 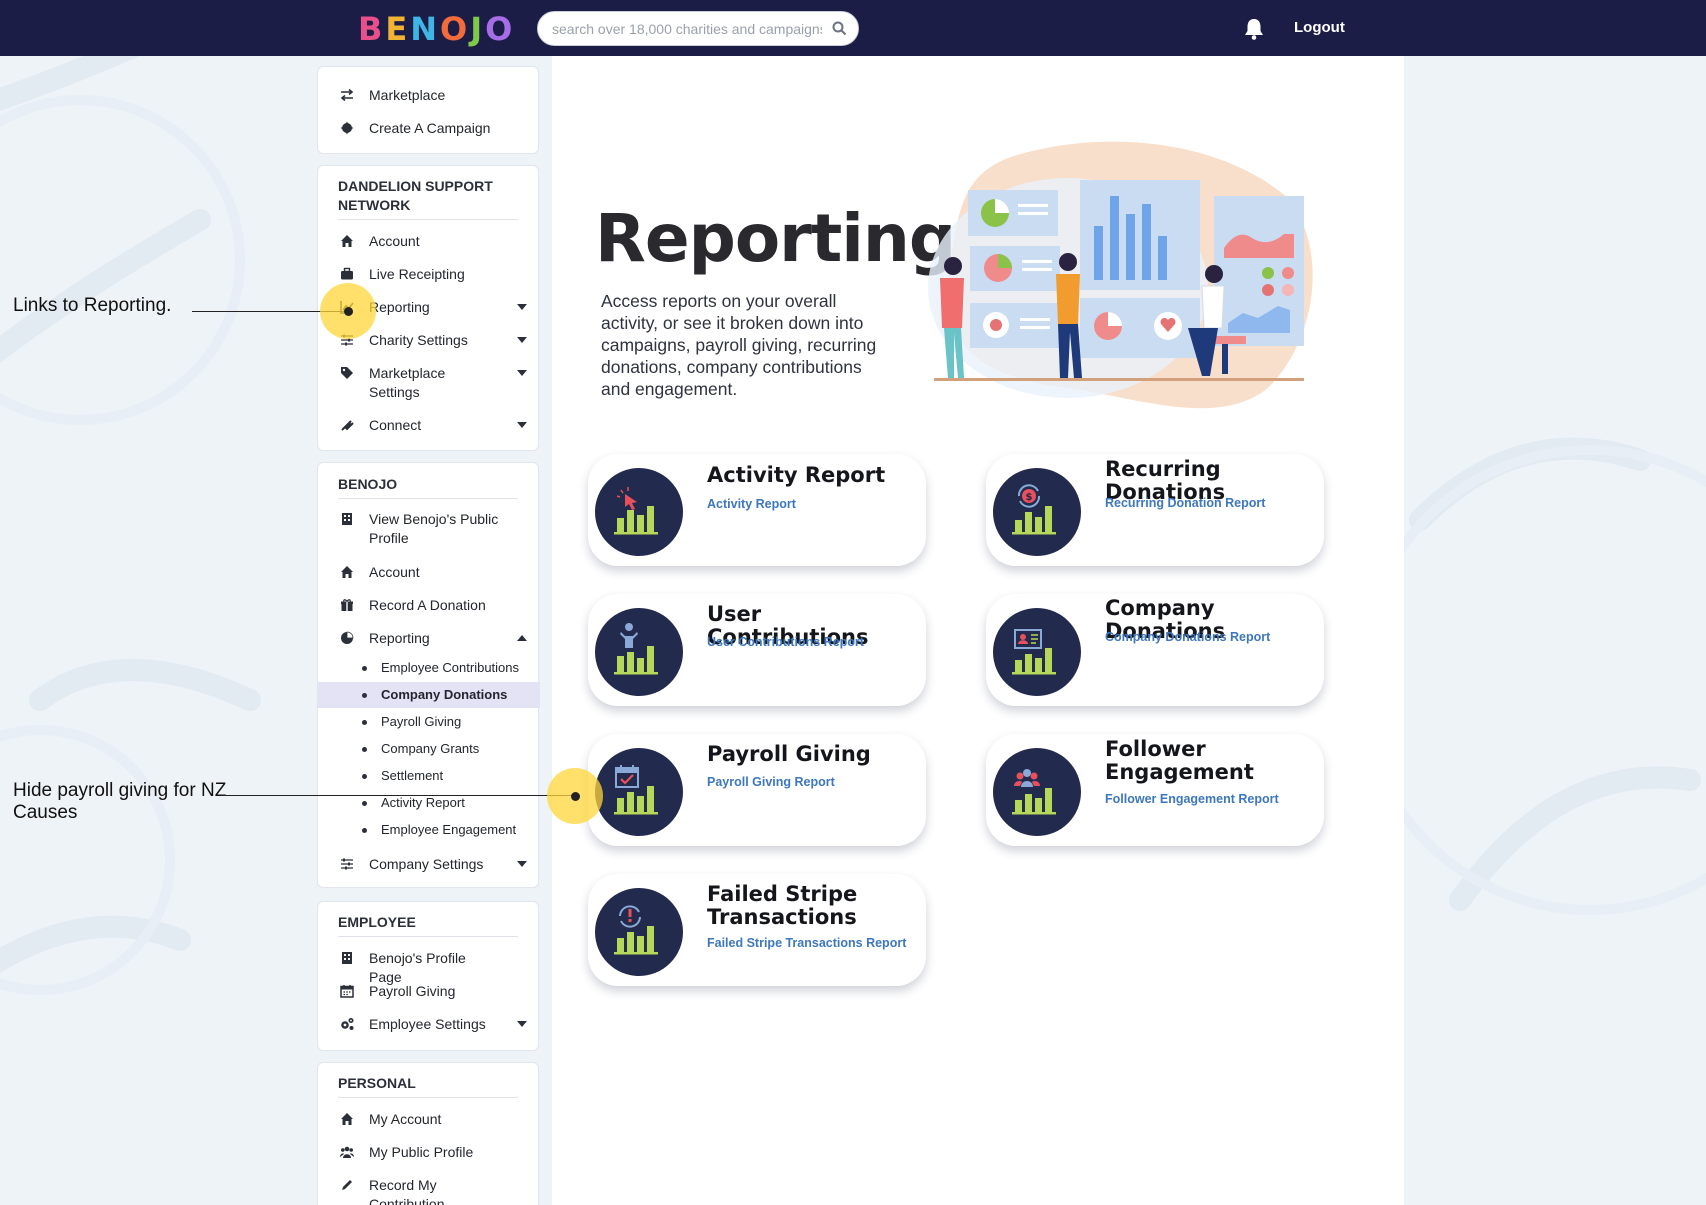 I want to click on search-icon, so click(x=839, y=28).